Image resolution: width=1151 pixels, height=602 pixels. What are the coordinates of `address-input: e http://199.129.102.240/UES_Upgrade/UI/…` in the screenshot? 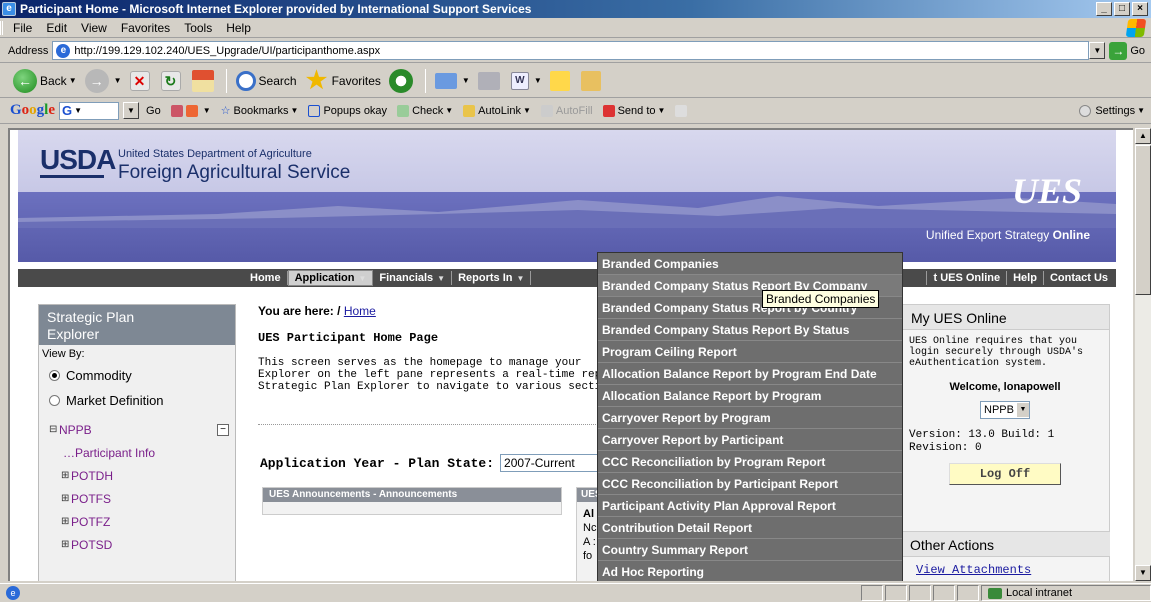 It's located at (571, 50).